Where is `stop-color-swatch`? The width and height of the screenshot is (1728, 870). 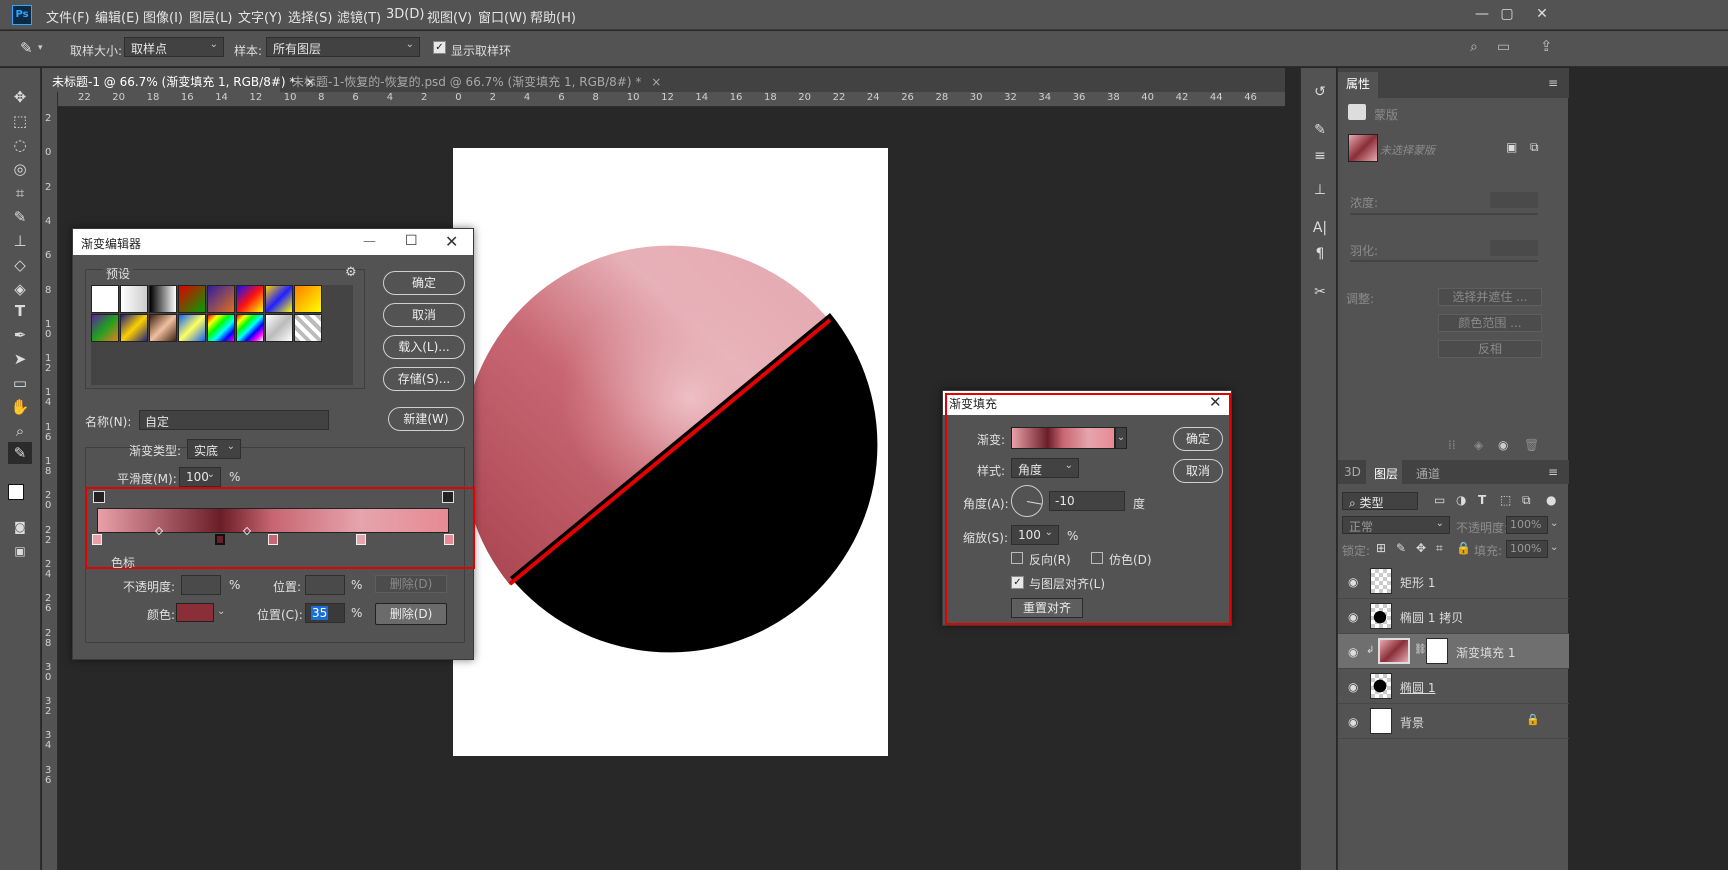 stop-color-swatch is located at coordinates (195, 612).